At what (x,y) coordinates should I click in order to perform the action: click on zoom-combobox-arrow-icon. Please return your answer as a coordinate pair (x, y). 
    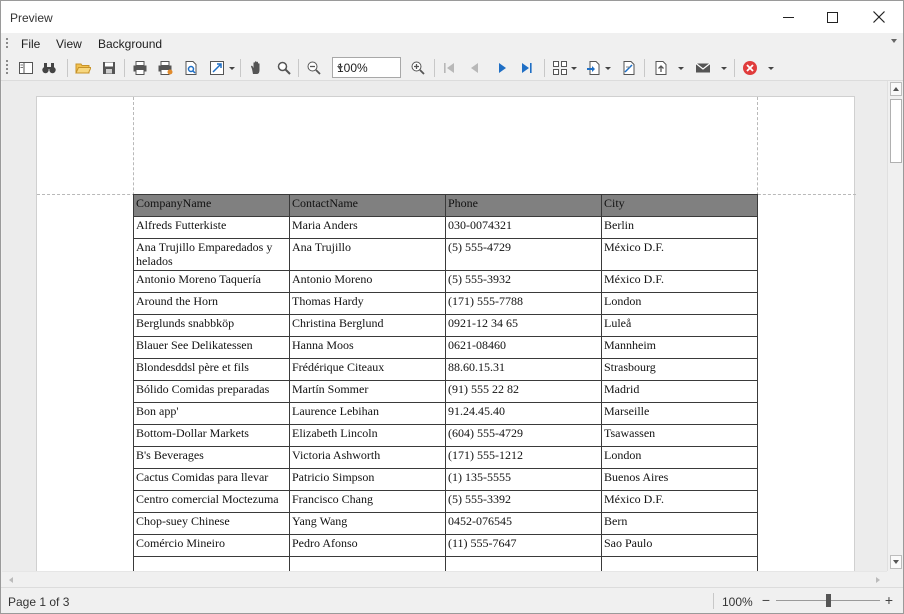
    Looking at the image, I should click on (340, 68).